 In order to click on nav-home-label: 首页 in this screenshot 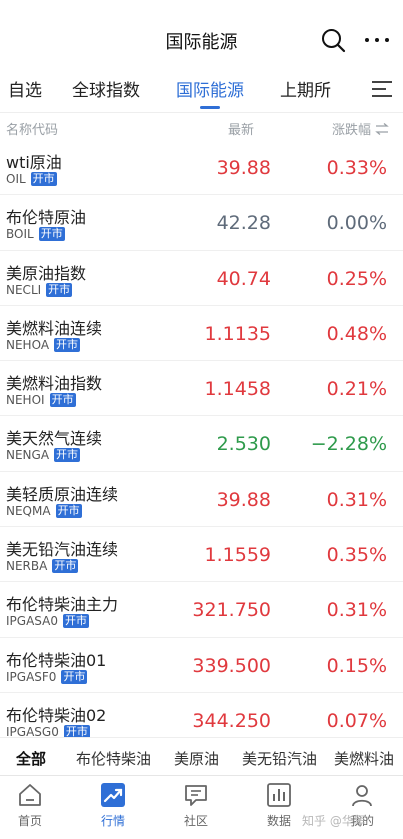, I will do `click(29, 821)`.